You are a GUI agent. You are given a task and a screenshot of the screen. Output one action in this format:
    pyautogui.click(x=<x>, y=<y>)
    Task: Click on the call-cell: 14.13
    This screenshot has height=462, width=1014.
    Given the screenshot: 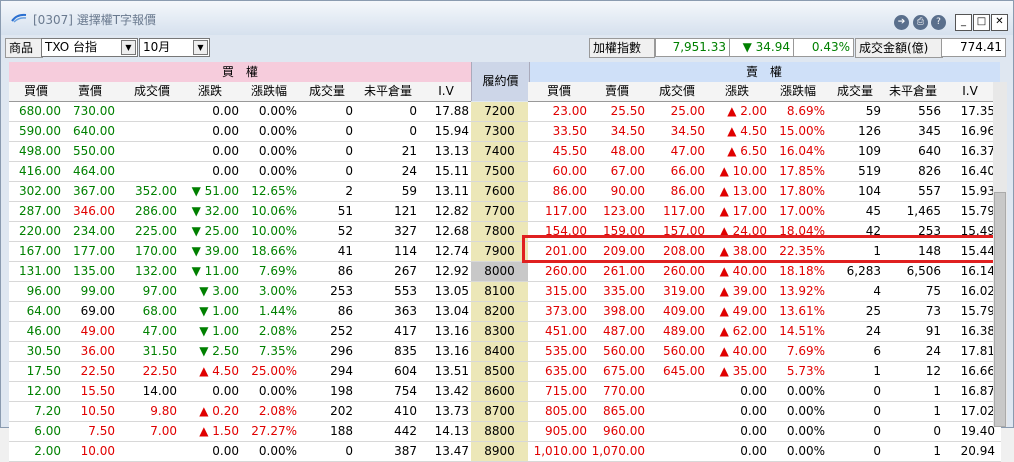 What is the action you would take?
    pyautogui.click(x=451, y=431)
    